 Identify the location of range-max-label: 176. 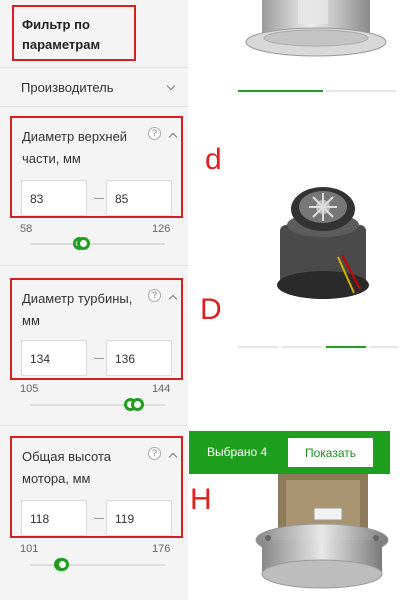
(161, 549).